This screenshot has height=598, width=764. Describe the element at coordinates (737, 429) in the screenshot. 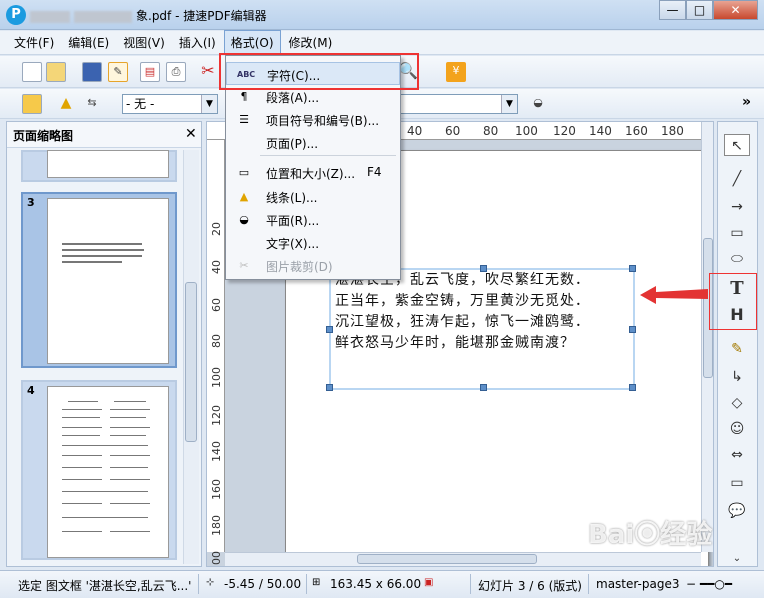

I see `symbol-shapes-icon: ☺` at that location.